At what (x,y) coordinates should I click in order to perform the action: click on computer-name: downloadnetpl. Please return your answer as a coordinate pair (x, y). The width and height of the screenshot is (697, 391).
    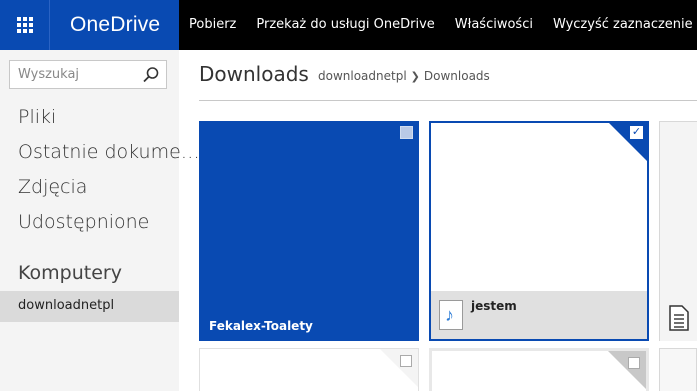
    Looking at the image, I should click on (66, 305).